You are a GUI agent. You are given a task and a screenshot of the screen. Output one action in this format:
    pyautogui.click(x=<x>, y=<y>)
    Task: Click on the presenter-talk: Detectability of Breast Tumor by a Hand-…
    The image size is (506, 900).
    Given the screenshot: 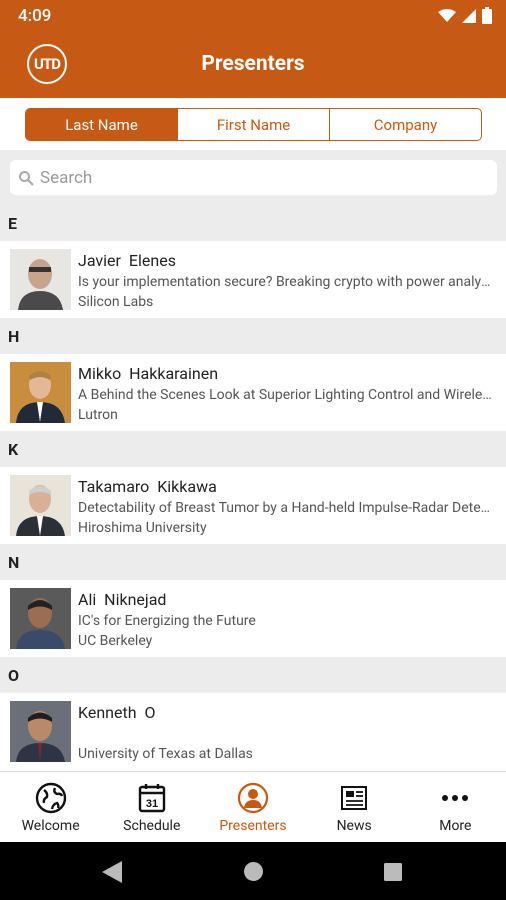 What is the action you would take?
    pyautogui.click(x=287, y=508)
    